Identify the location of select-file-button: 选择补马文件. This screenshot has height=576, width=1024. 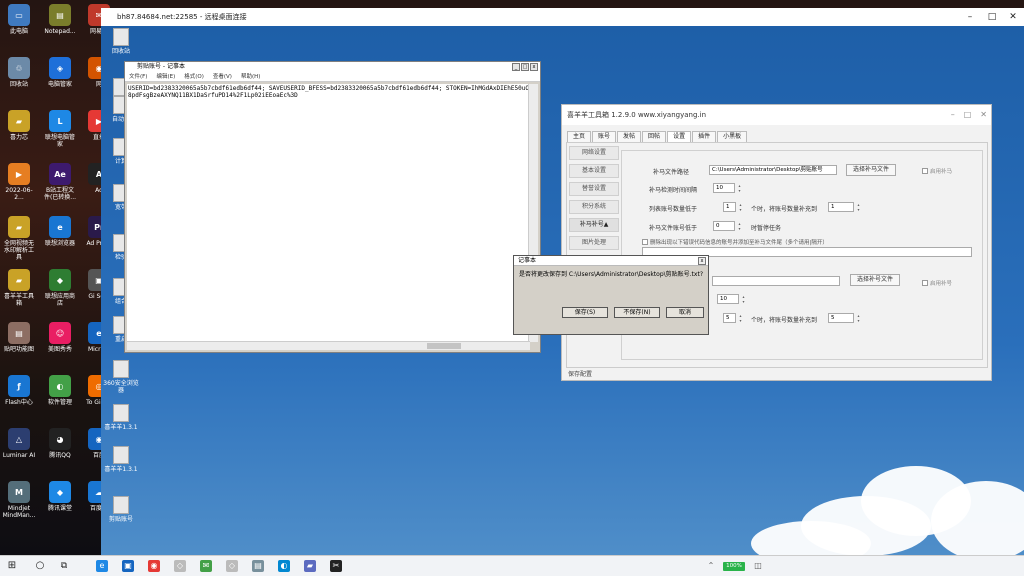
(871, 170).